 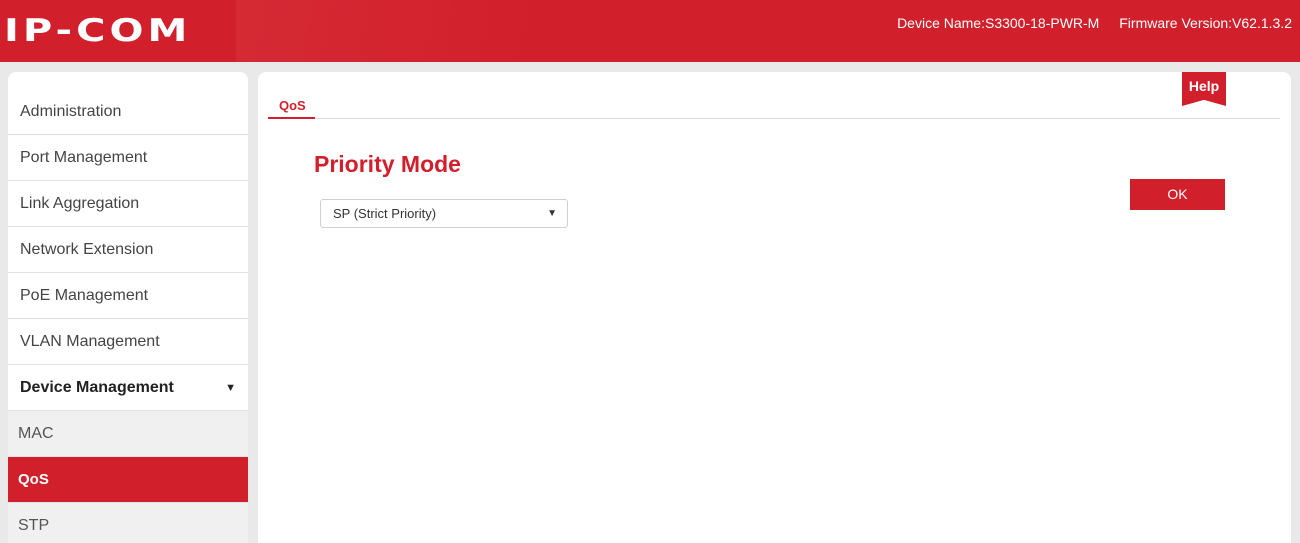 I want to click on priority-mode-select: SP (Strict Priority) ▼, so click(x=444, y=213).